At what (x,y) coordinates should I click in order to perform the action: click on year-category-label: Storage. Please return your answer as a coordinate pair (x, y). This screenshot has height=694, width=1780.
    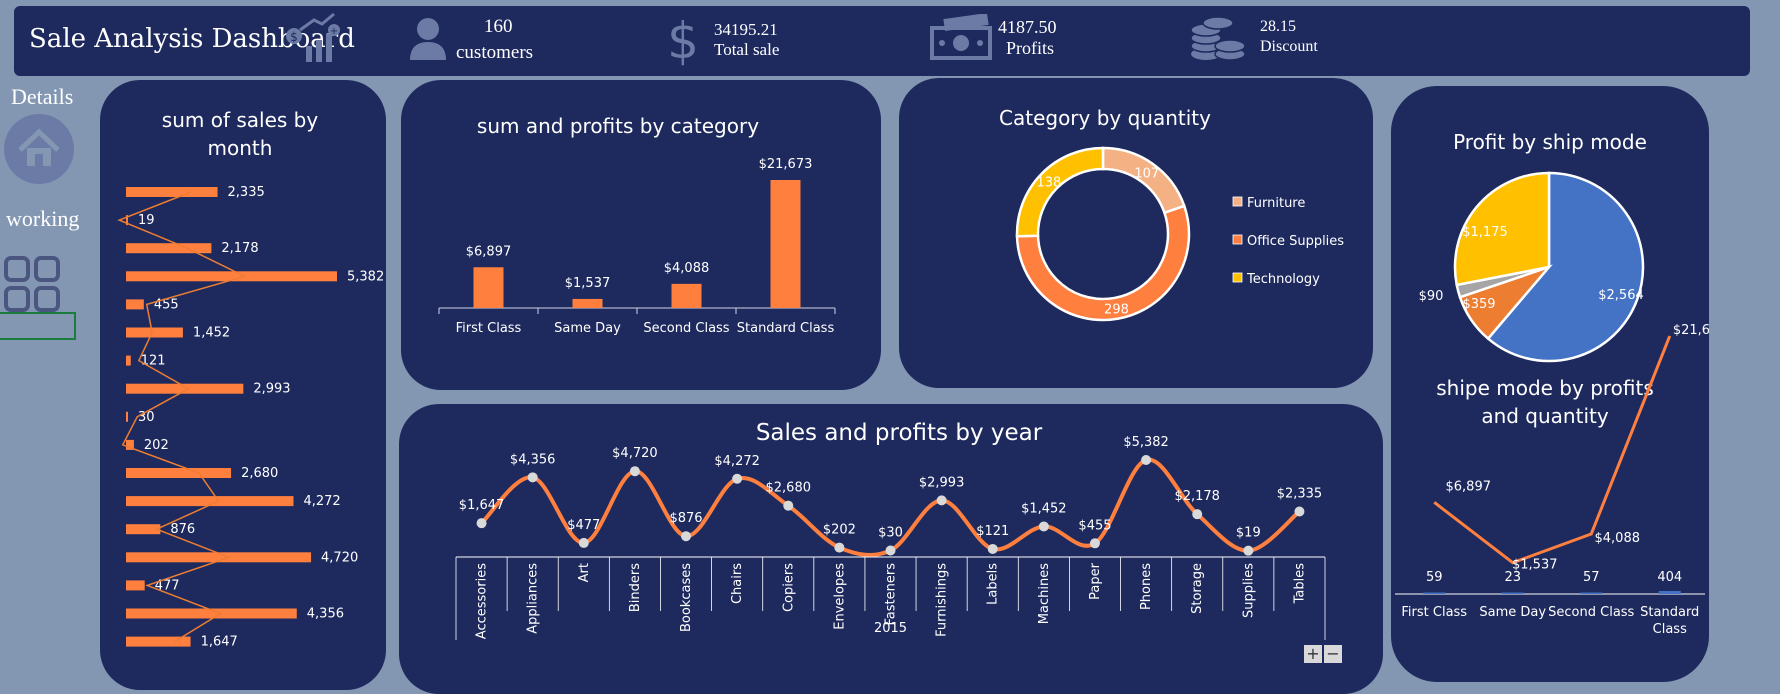
    Looking at the image, I should click on (1197, 588).